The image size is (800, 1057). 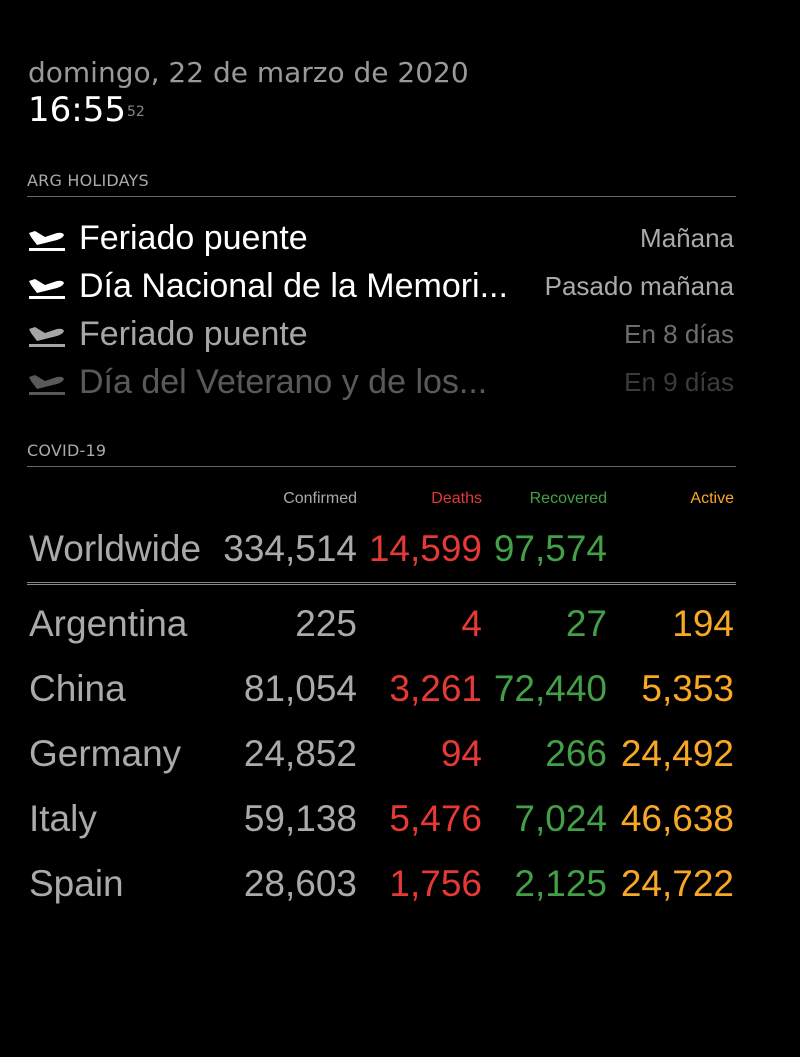 I want to click on confirmed-value: 28,603, so click(x=300, y=883).